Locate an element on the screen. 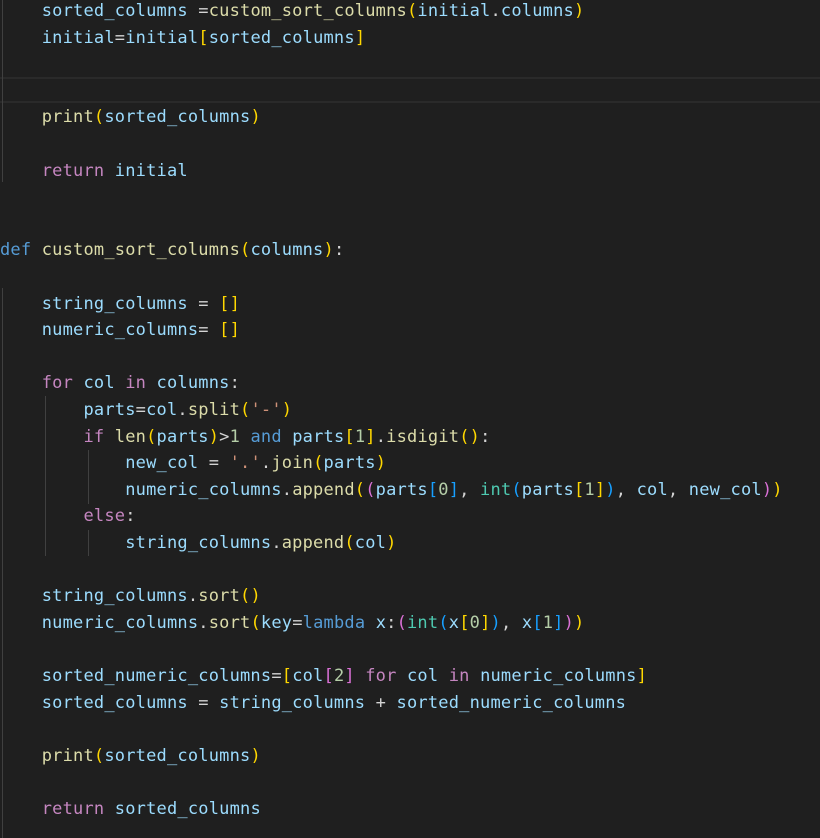 Image resolution: width=820 pixels, height=838 pixels. code-line: numeric_columns= [] is located at coordinates (120, 330).